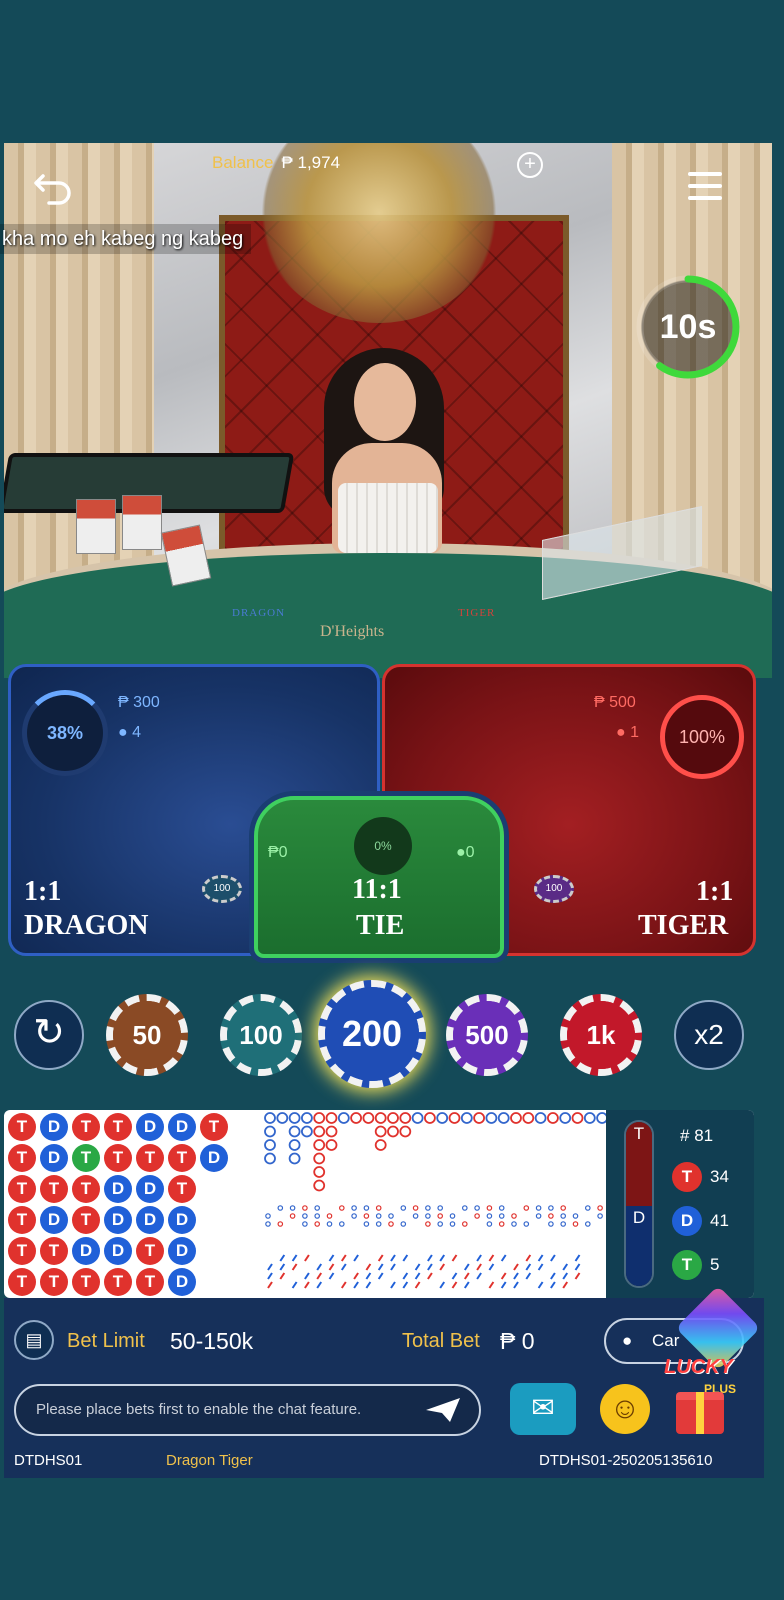 The height and width of the screenshot is (1600, 784). What do you see at coordinates (601, 1035) in the screenshot?
I see `chip-1k: 1k` at bounding box center [601, 1035].